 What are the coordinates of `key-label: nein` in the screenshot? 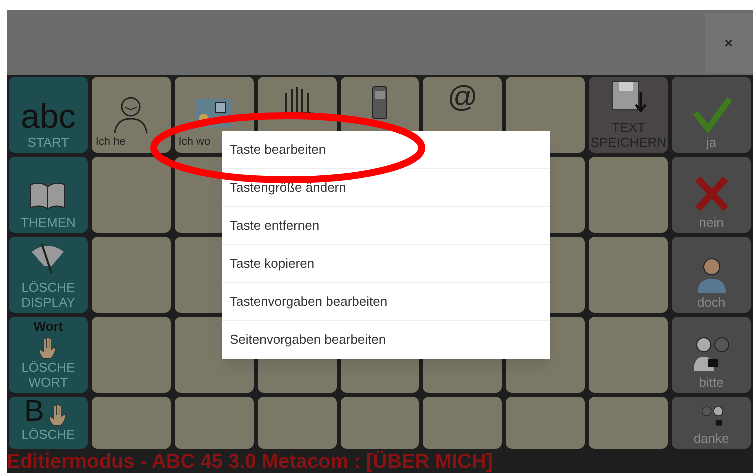 It's located at (711, 222).